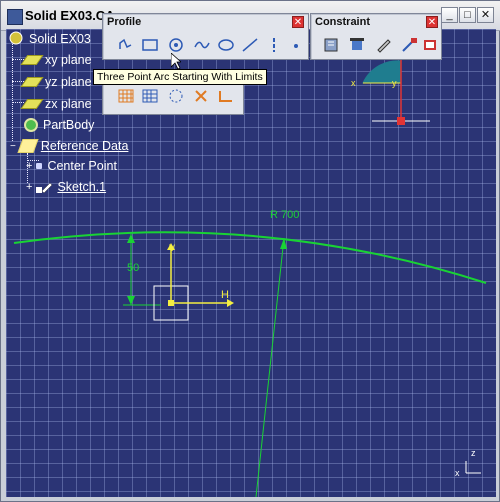 The height and width of the screenshot is (502, 500). Describe the element at coordinates (225, 295) in the screenshot. I see `h-axis-label: H` at that location.